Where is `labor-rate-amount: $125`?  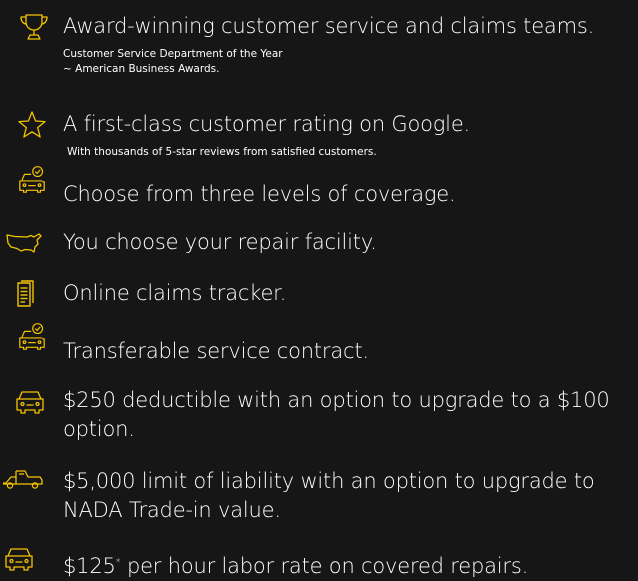 labor-rate-amount: $125 is located at coordinates (89, 566).